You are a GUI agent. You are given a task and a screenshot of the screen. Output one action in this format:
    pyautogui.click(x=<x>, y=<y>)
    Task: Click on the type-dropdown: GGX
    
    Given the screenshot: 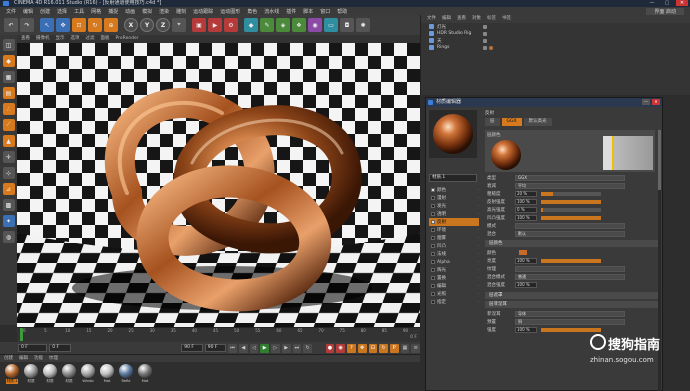 What is the action you would take?
    pyautogui.click(x=570, y=177)
    